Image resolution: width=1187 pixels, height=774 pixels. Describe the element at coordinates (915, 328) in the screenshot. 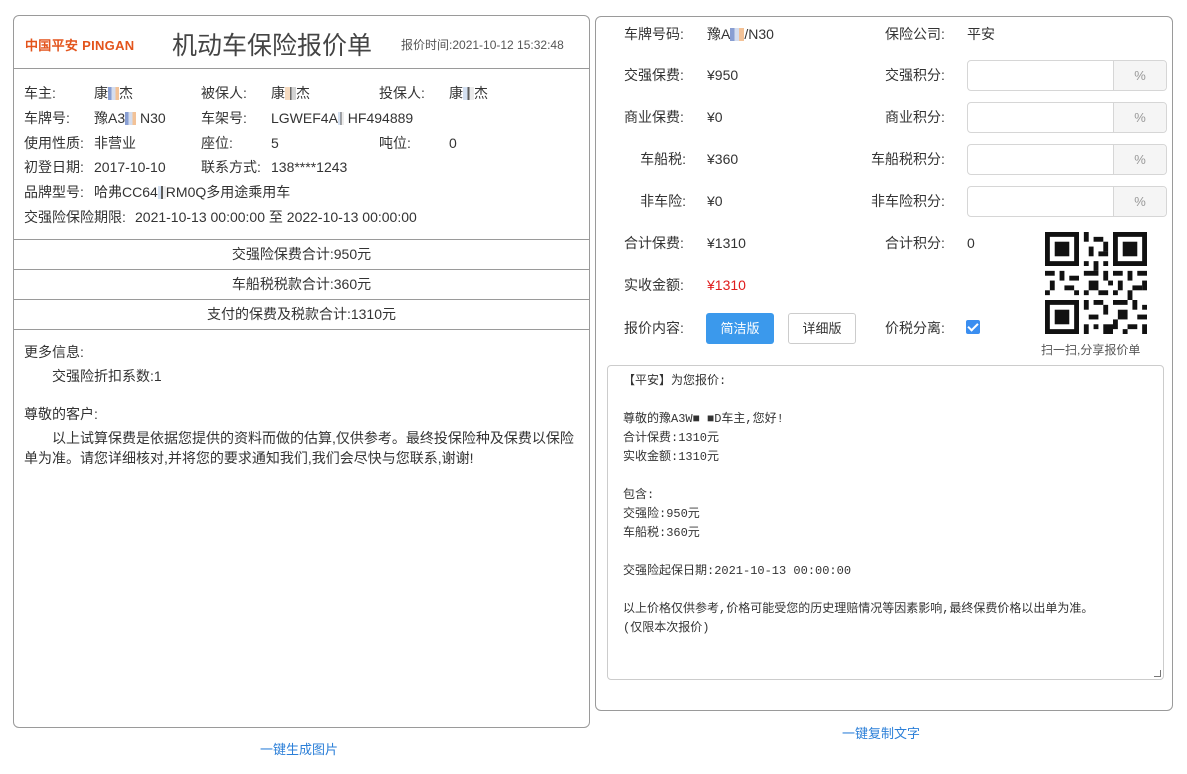

I see `tax-split-label: 价税分离:` at that location.